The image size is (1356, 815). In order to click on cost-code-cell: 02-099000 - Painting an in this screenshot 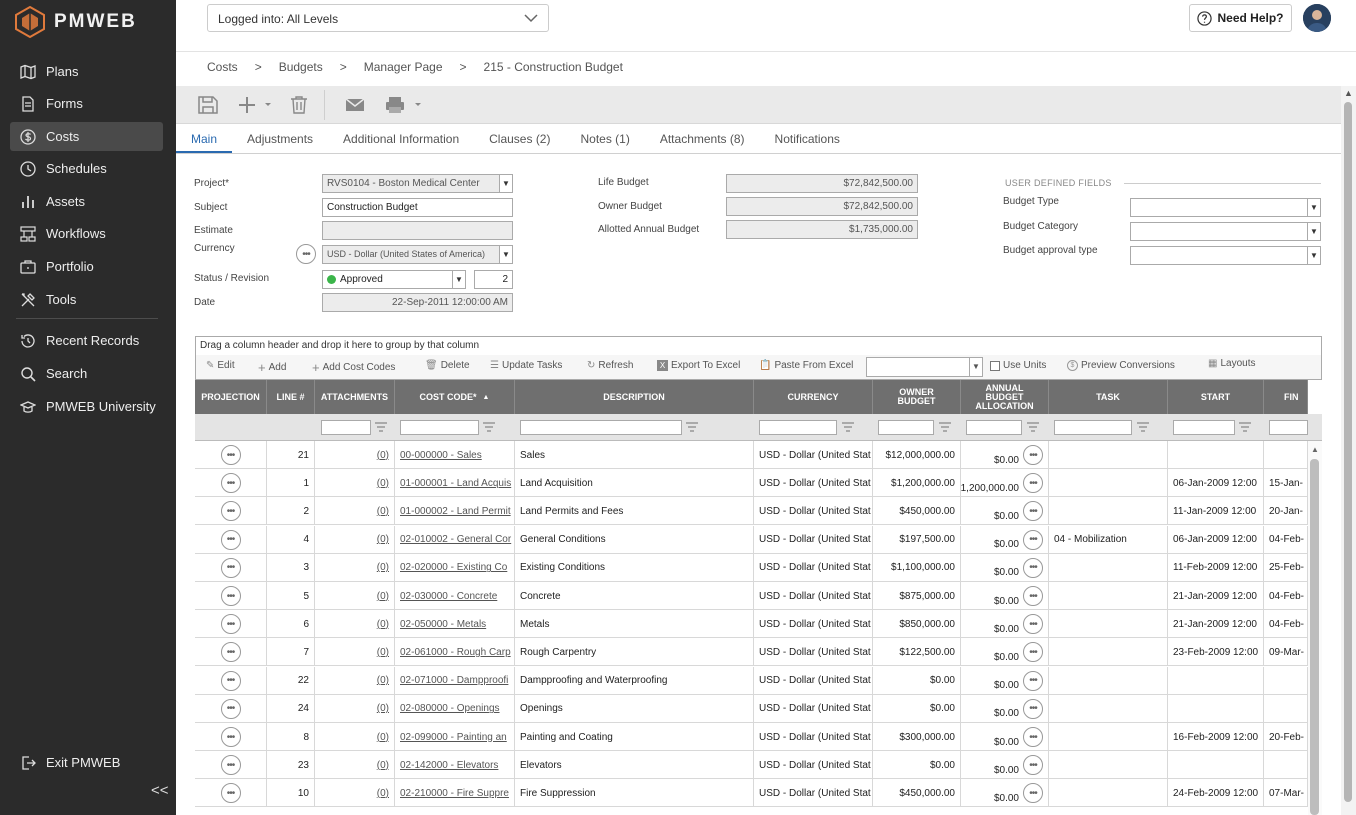, I will do `click(455, 737)`.